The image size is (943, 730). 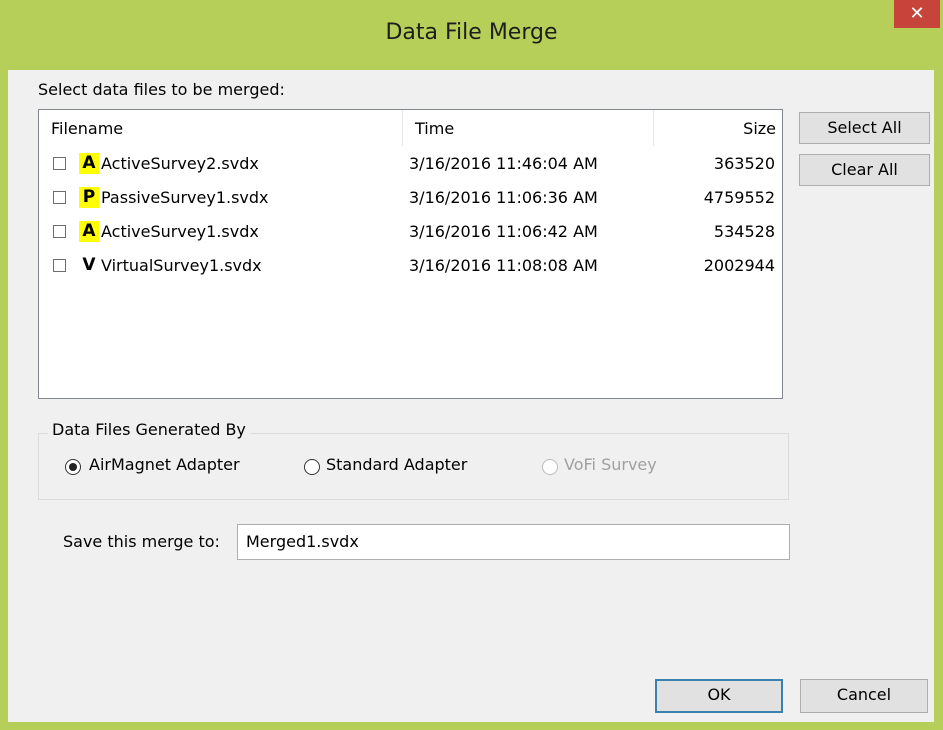 I want to click on file-name: PassiveSurvey1.svdx, so click(x=185, y=197).